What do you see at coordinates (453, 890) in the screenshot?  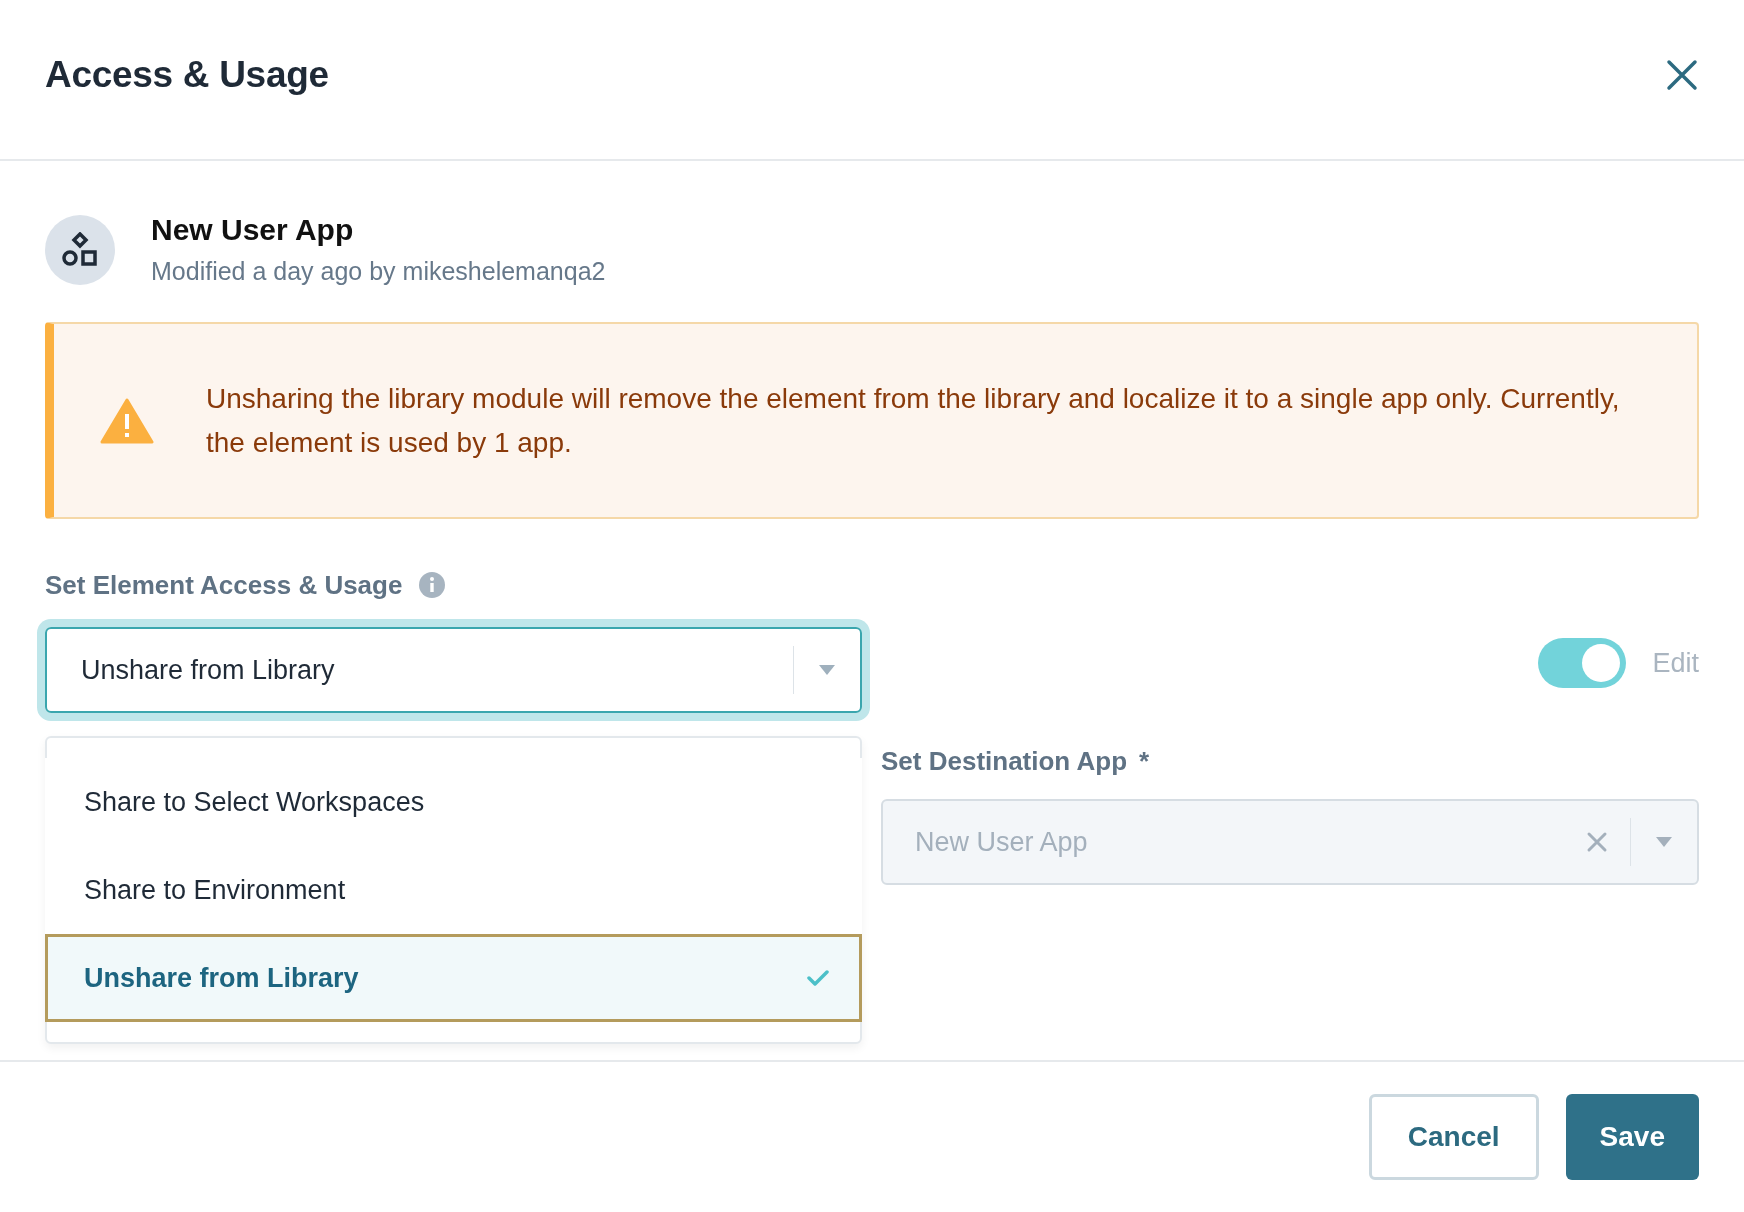 I see `menu-option: Share to Environment` at bounding box center [453, 890].